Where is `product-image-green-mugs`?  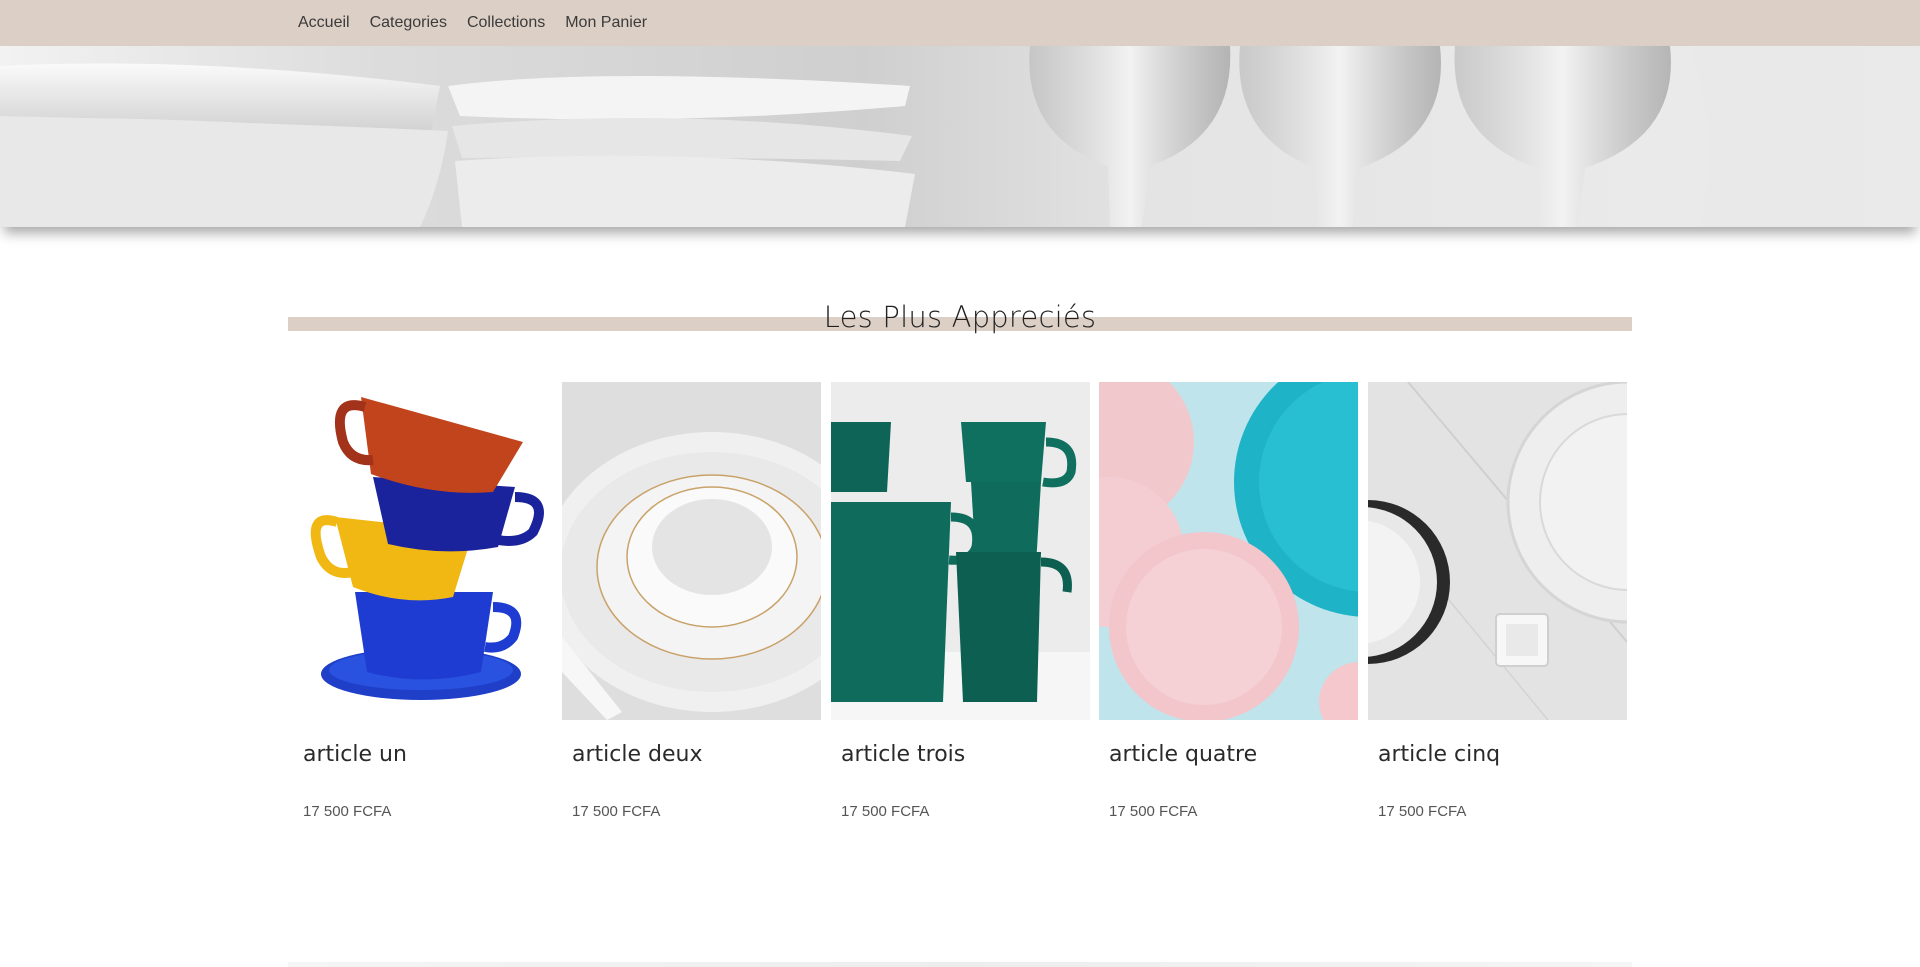 product-image-green-mugs is located at coordinates (960, 551).